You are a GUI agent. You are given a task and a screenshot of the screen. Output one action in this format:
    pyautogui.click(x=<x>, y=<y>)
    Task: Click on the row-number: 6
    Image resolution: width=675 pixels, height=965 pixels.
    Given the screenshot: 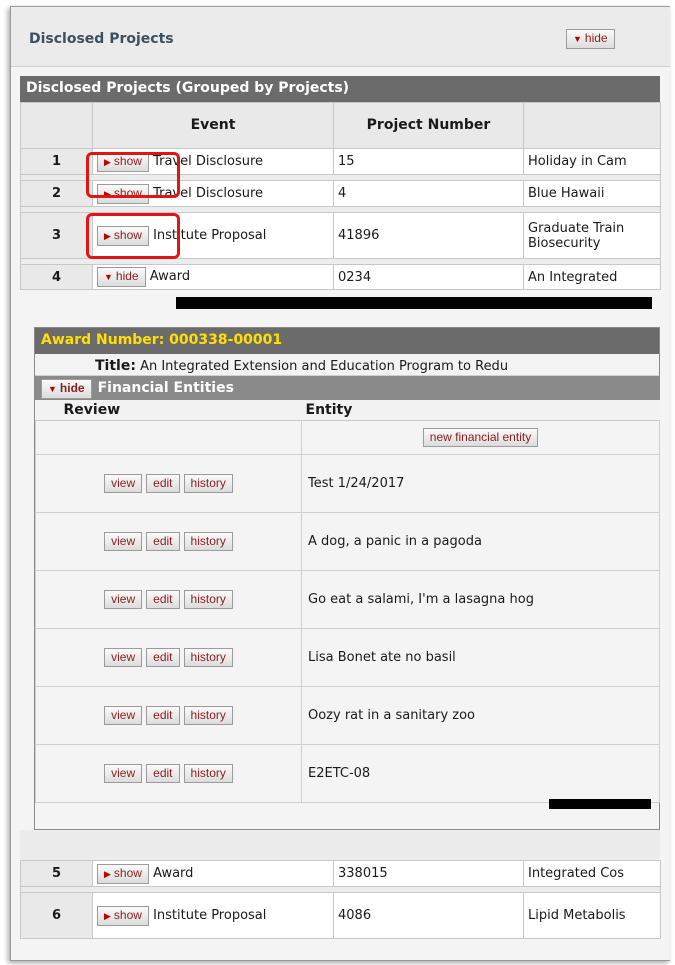 What is the action you would take?
    pyautogui.click(x=56, y=915)
    